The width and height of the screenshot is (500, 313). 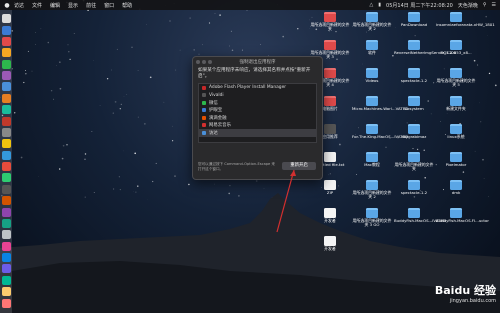 What do you see at coordinates (439, 297) in the screenshot?
I see `watermark: Baidu 经验 jingyan.baidu.com` at bounding box center [439, 297].